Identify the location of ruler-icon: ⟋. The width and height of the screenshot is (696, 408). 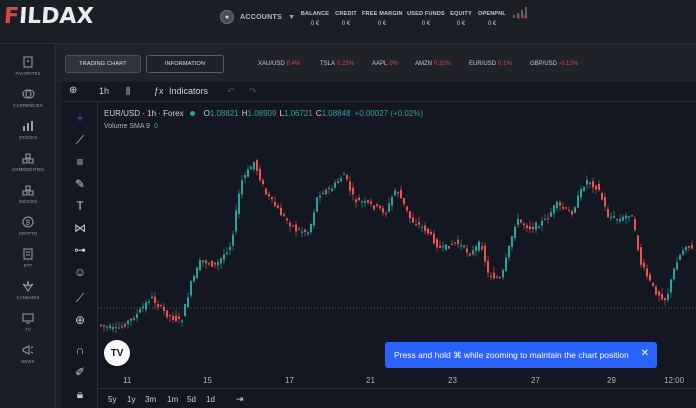
(80, 298).